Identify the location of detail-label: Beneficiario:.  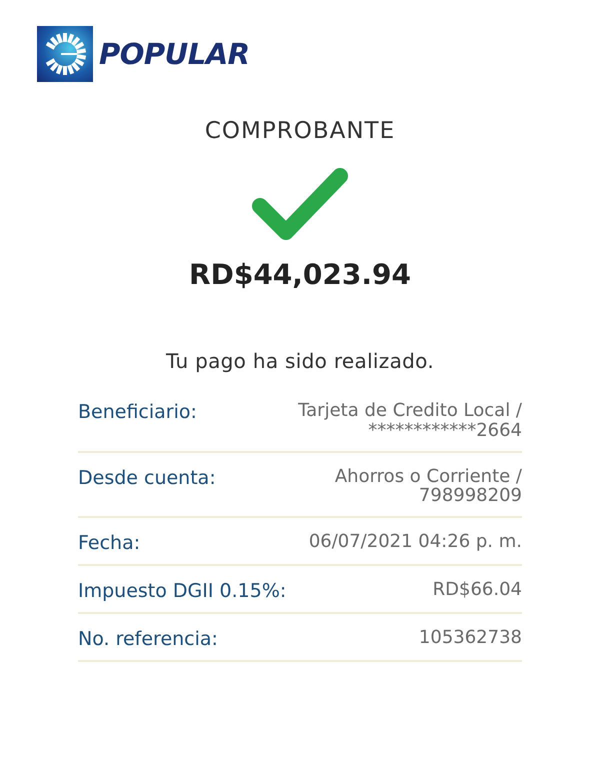
(137, 412).